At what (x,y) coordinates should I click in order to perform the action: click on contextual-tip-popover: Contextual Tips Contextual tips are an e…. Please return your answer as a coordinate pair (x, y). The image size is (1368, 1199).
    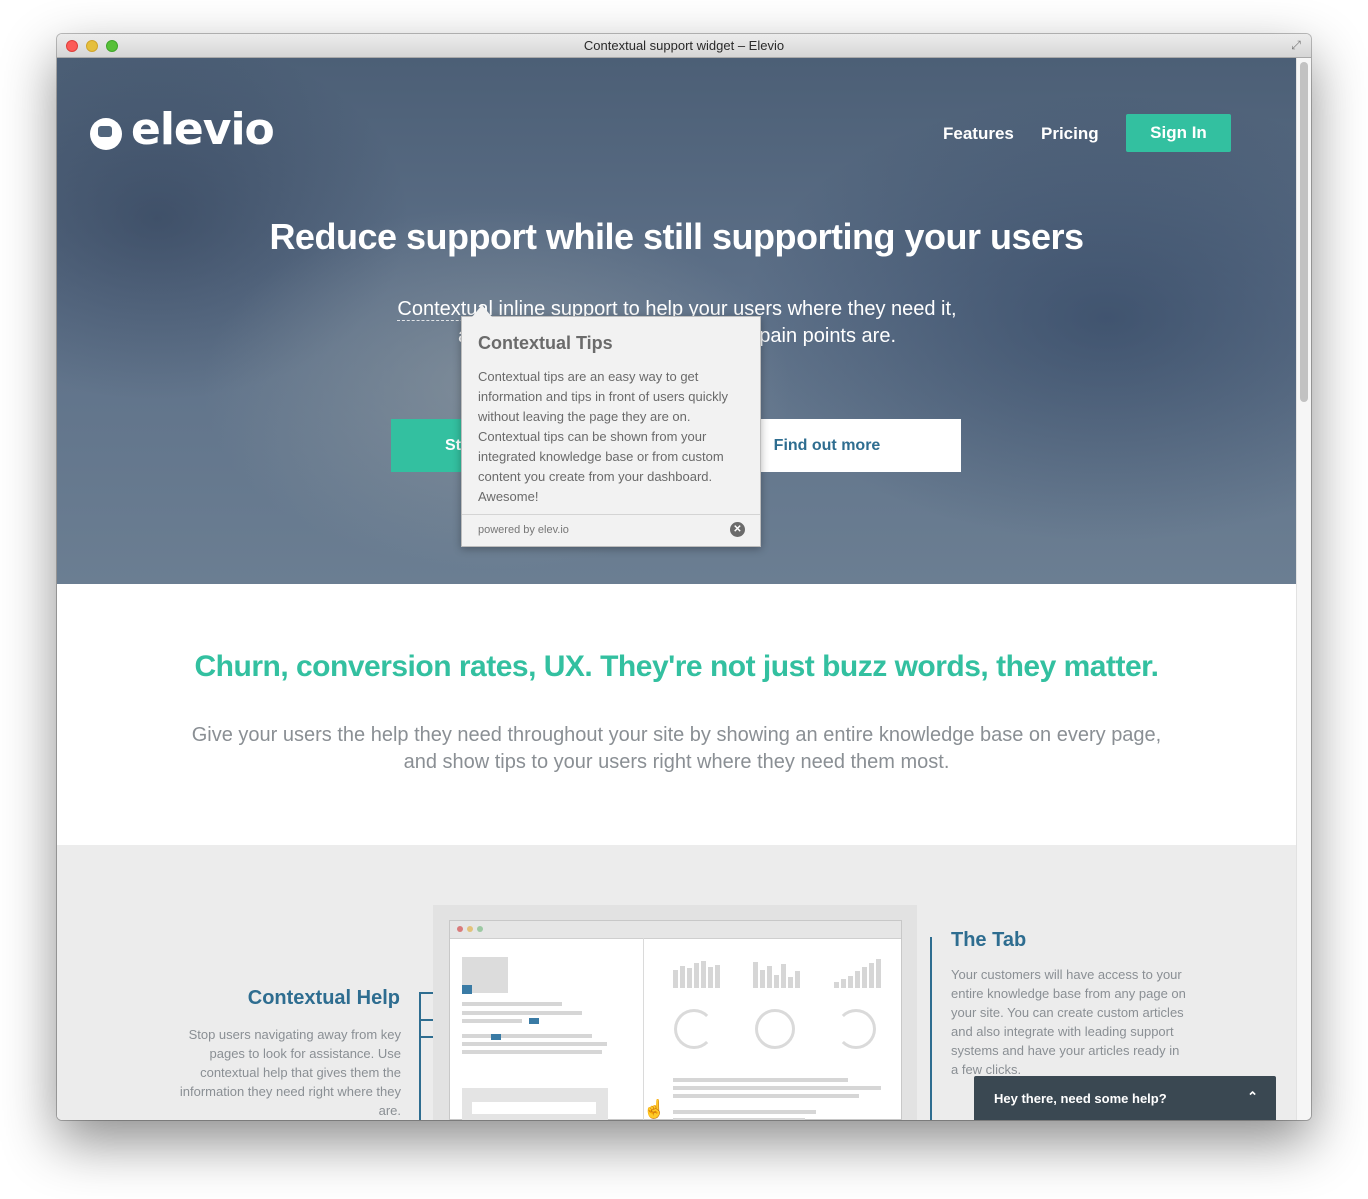
    Looking at the image, I should click on (611, 426).